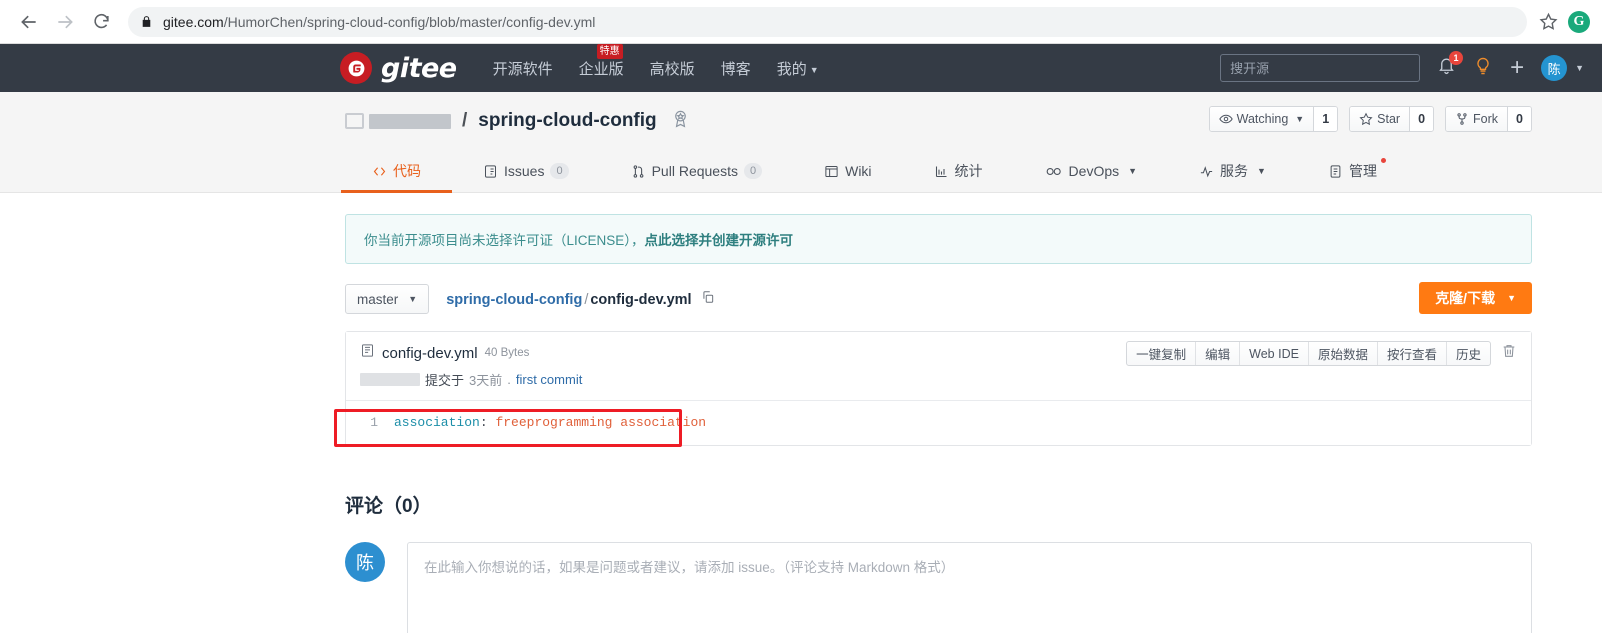  I want to click on watch-button-group: Watching ▼ 1, so click(1273, 119).